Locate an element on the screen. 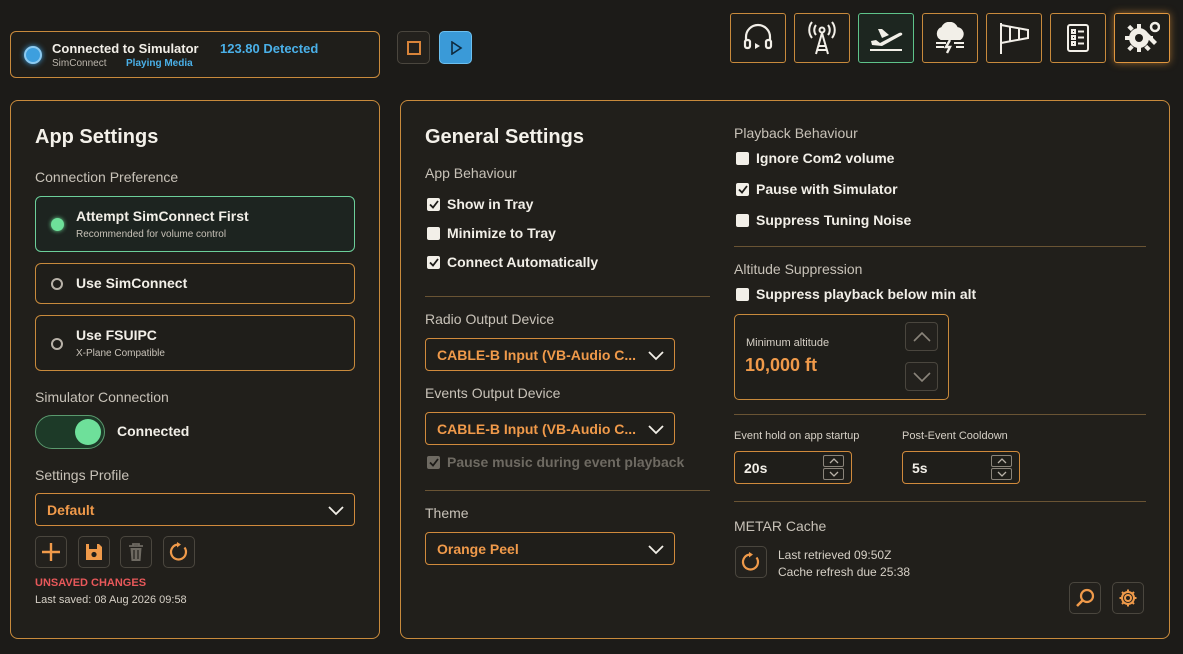  nav-weather is located at coordinates (950, 38).